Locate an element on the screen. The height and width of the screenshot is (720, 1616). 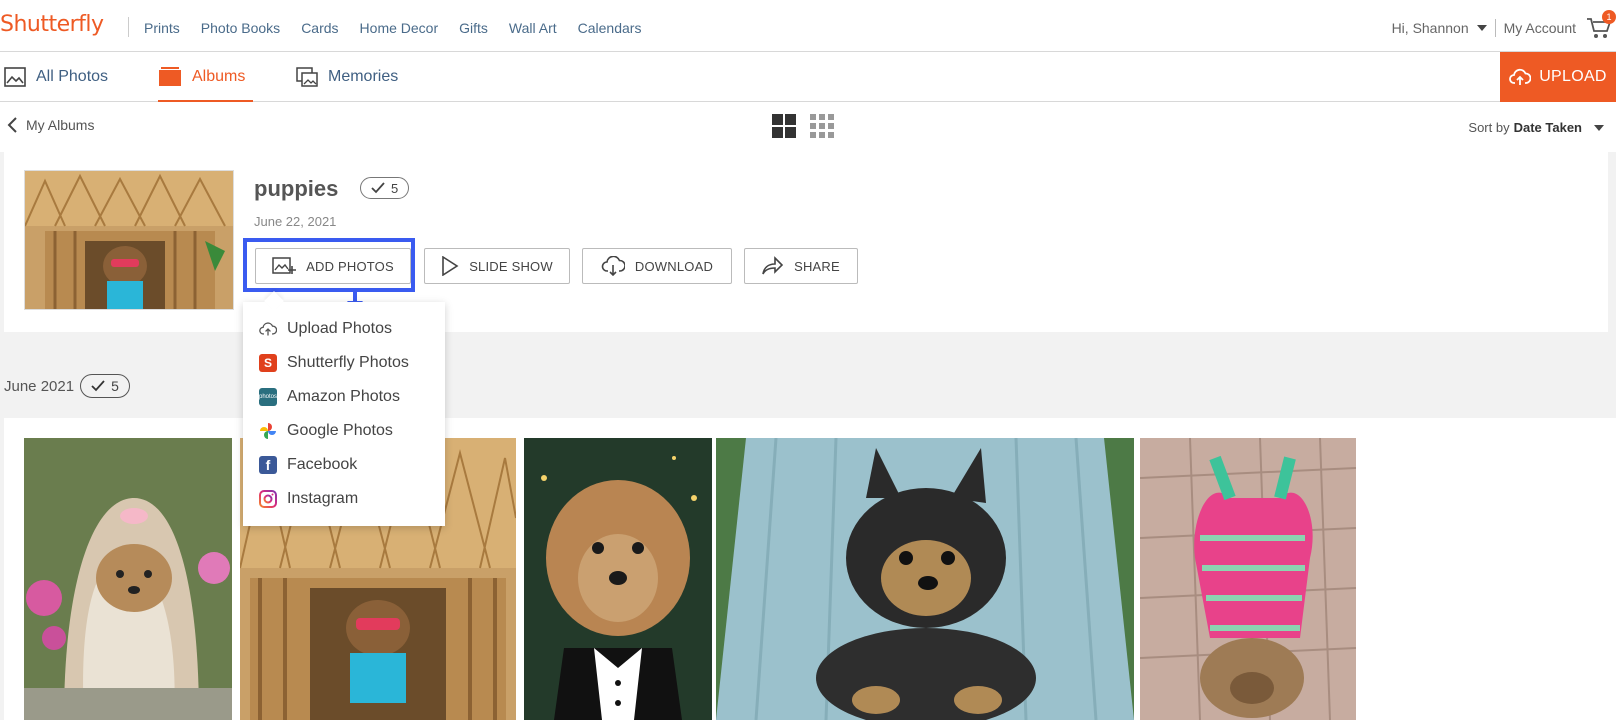
account-area: Hi, Shannon My Account 1 is located at coordinates (1504, 25).